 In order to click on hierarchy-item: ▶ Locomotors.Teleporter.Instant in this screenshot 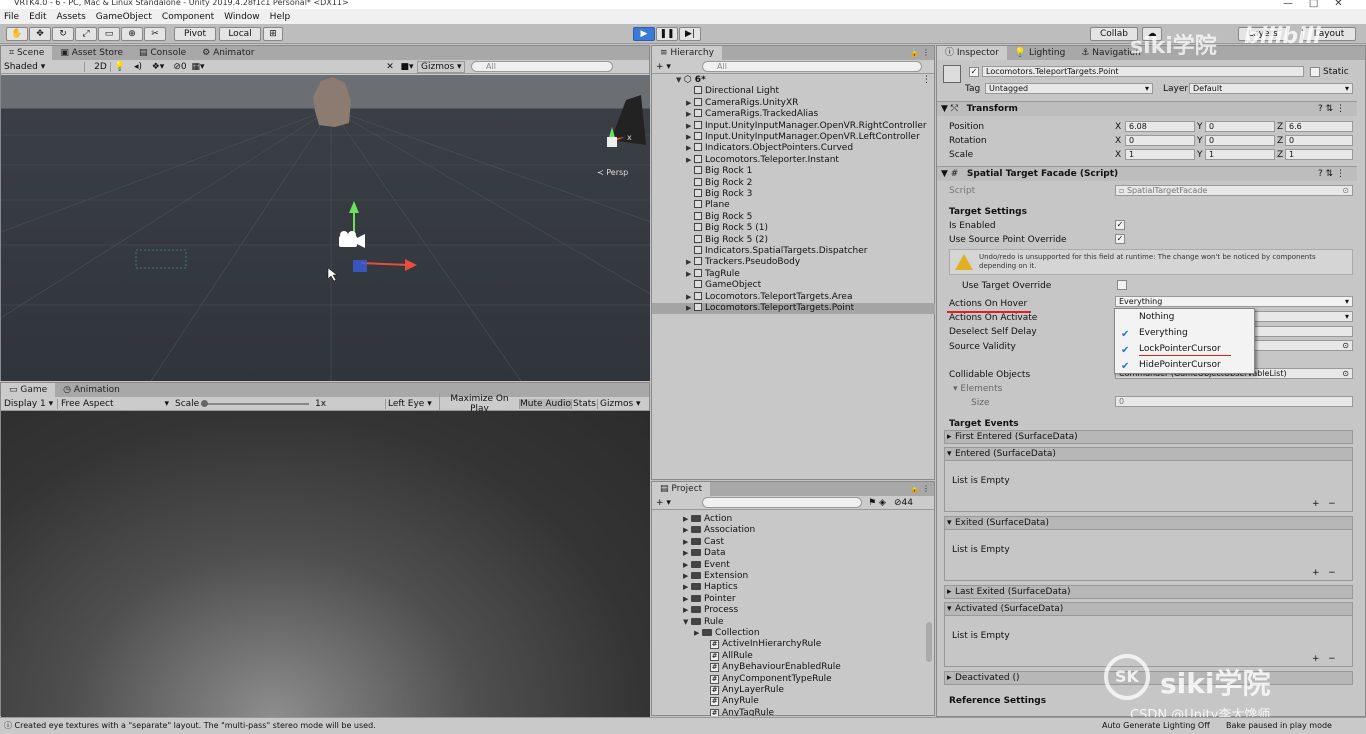, I will do `click(793, 160)`.